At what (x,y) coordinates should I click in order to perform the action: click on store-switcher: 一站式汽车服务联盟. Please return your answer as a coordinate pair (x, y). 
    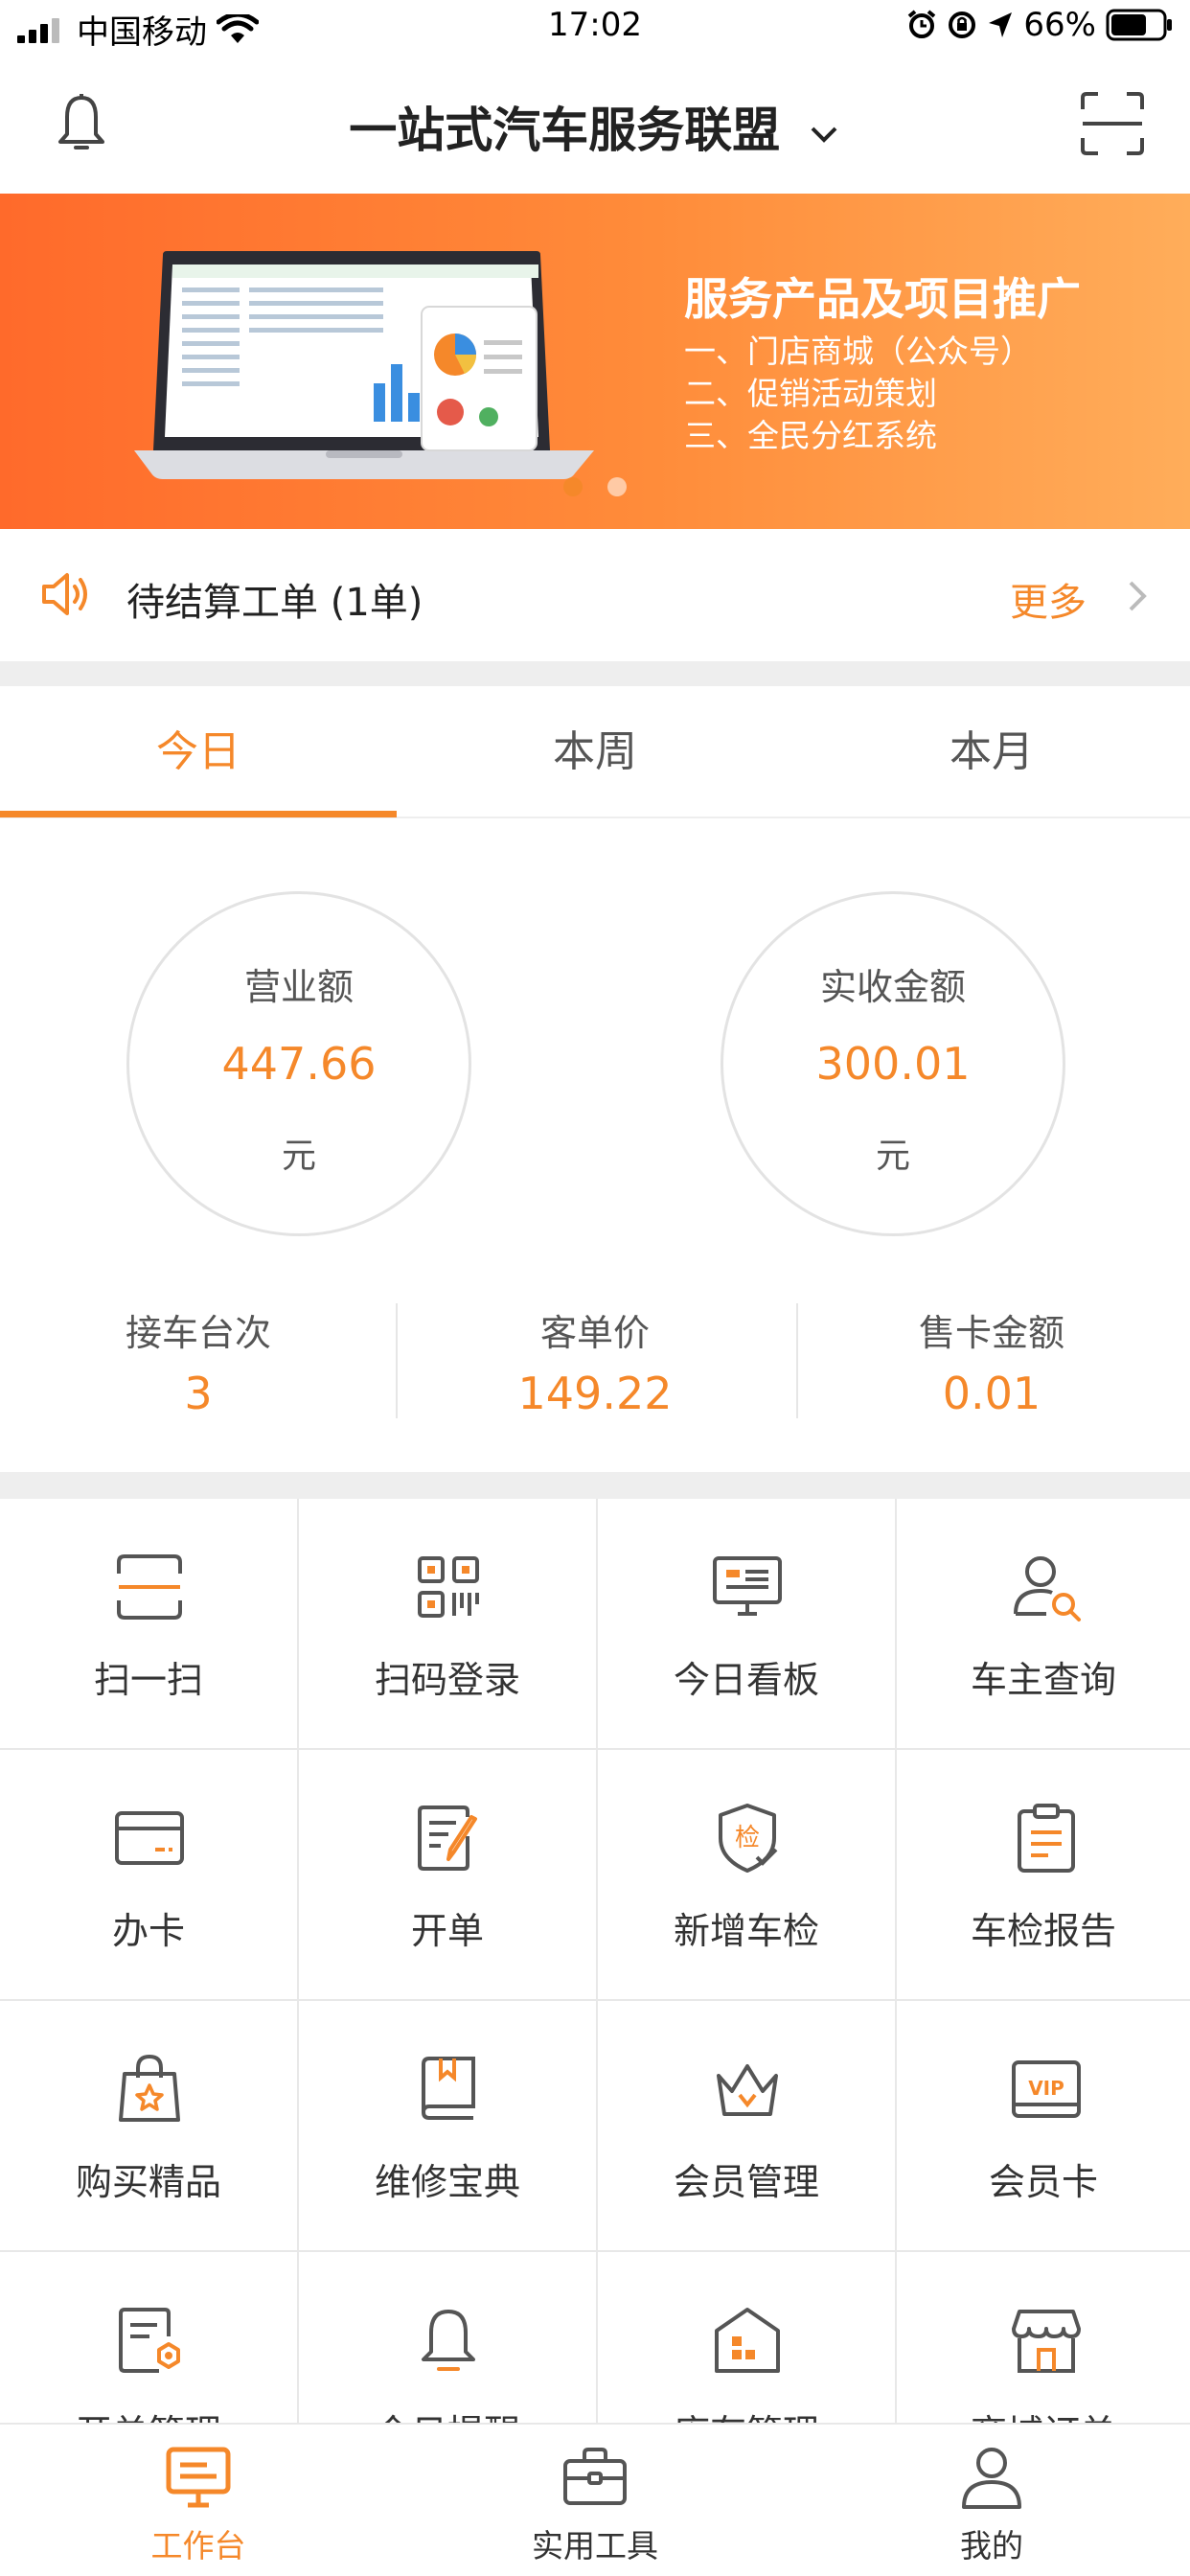
    Looking at the image, I should click on (595, 126).